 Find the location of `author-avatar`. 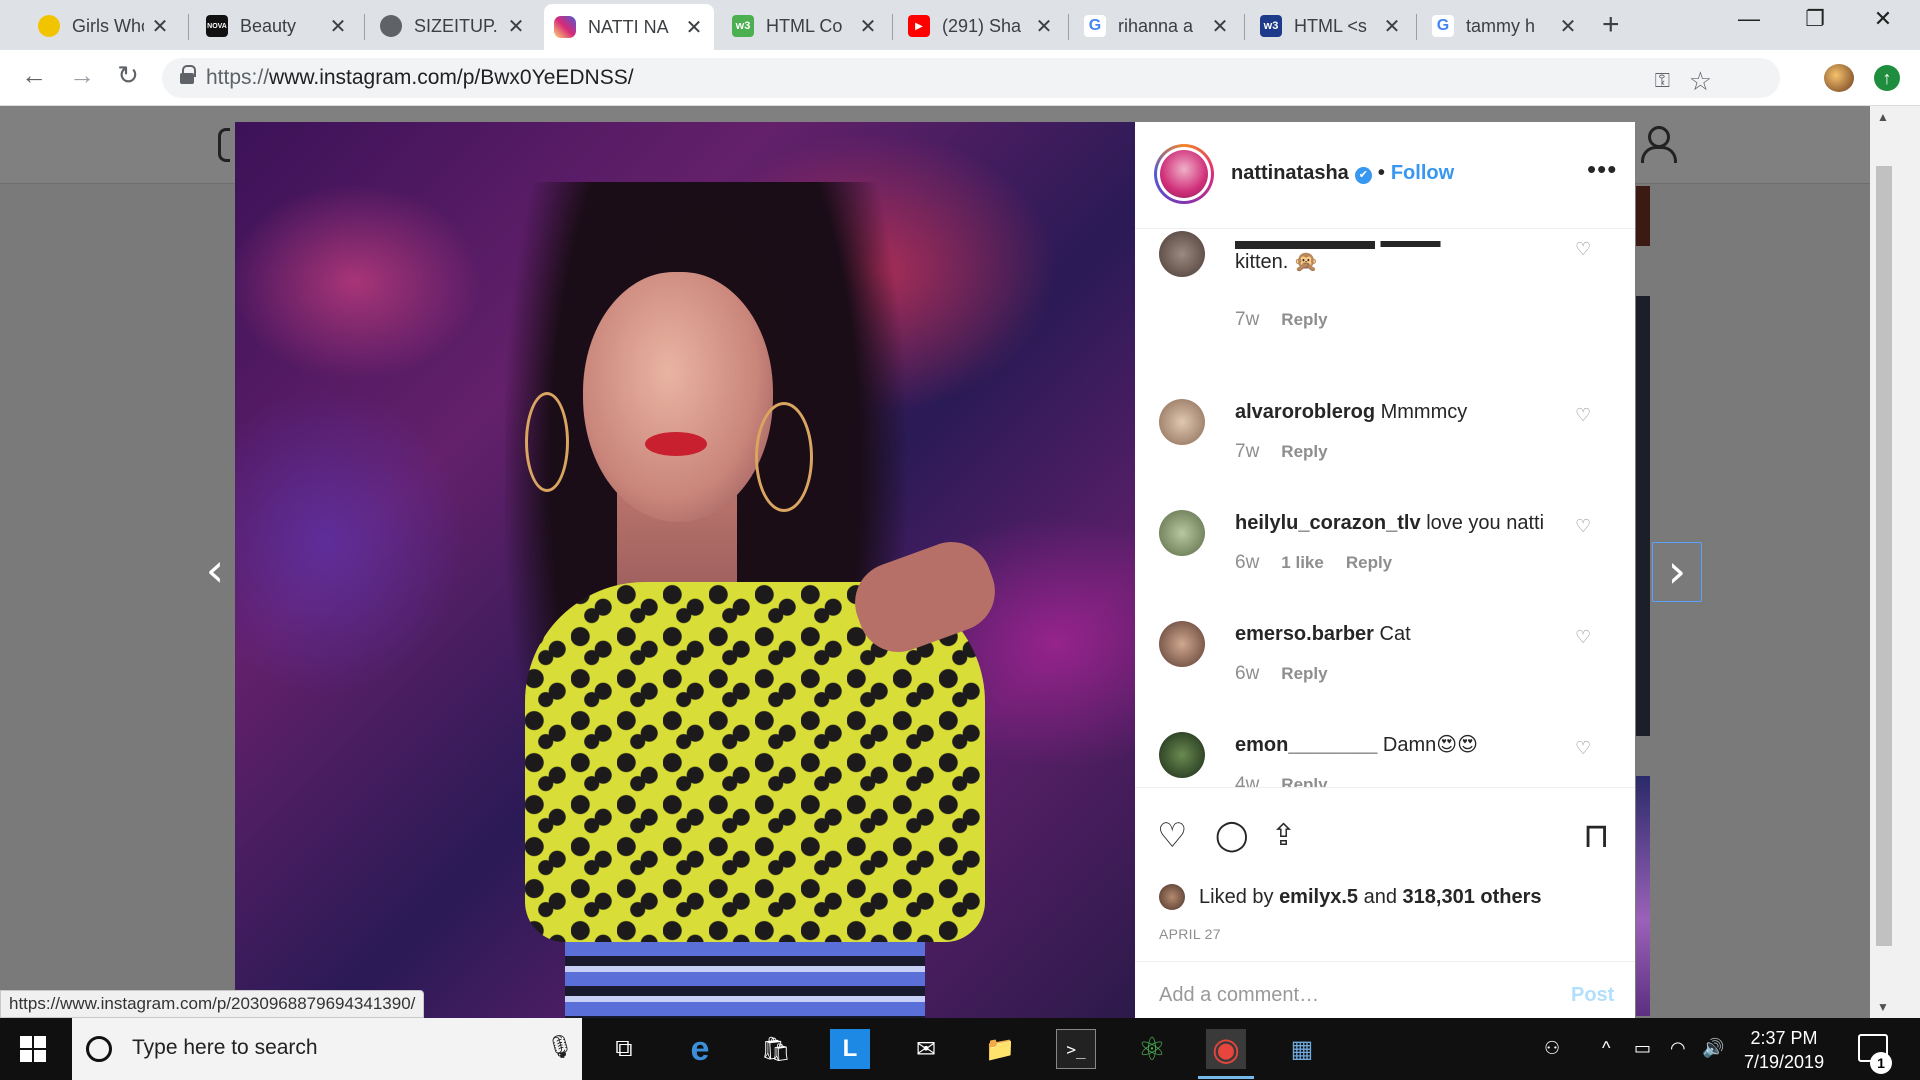

author-avatar is located at coordinates (1184, 174).